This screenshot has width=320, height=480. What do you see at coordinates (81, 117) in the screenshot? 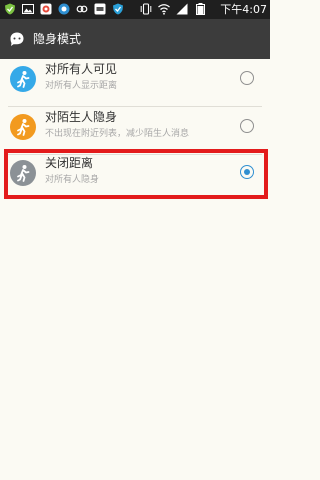
I see `option-title: 对陌生人隐身` at bounding box center [81, 117].